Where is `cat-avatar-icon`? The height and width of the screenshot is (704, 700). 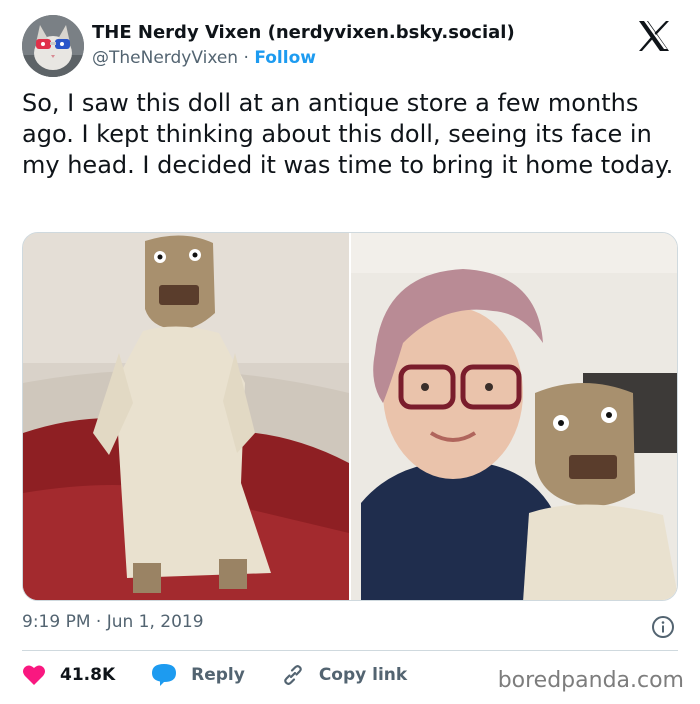 cat-avatar-icon is located at coordinates (53, 46).